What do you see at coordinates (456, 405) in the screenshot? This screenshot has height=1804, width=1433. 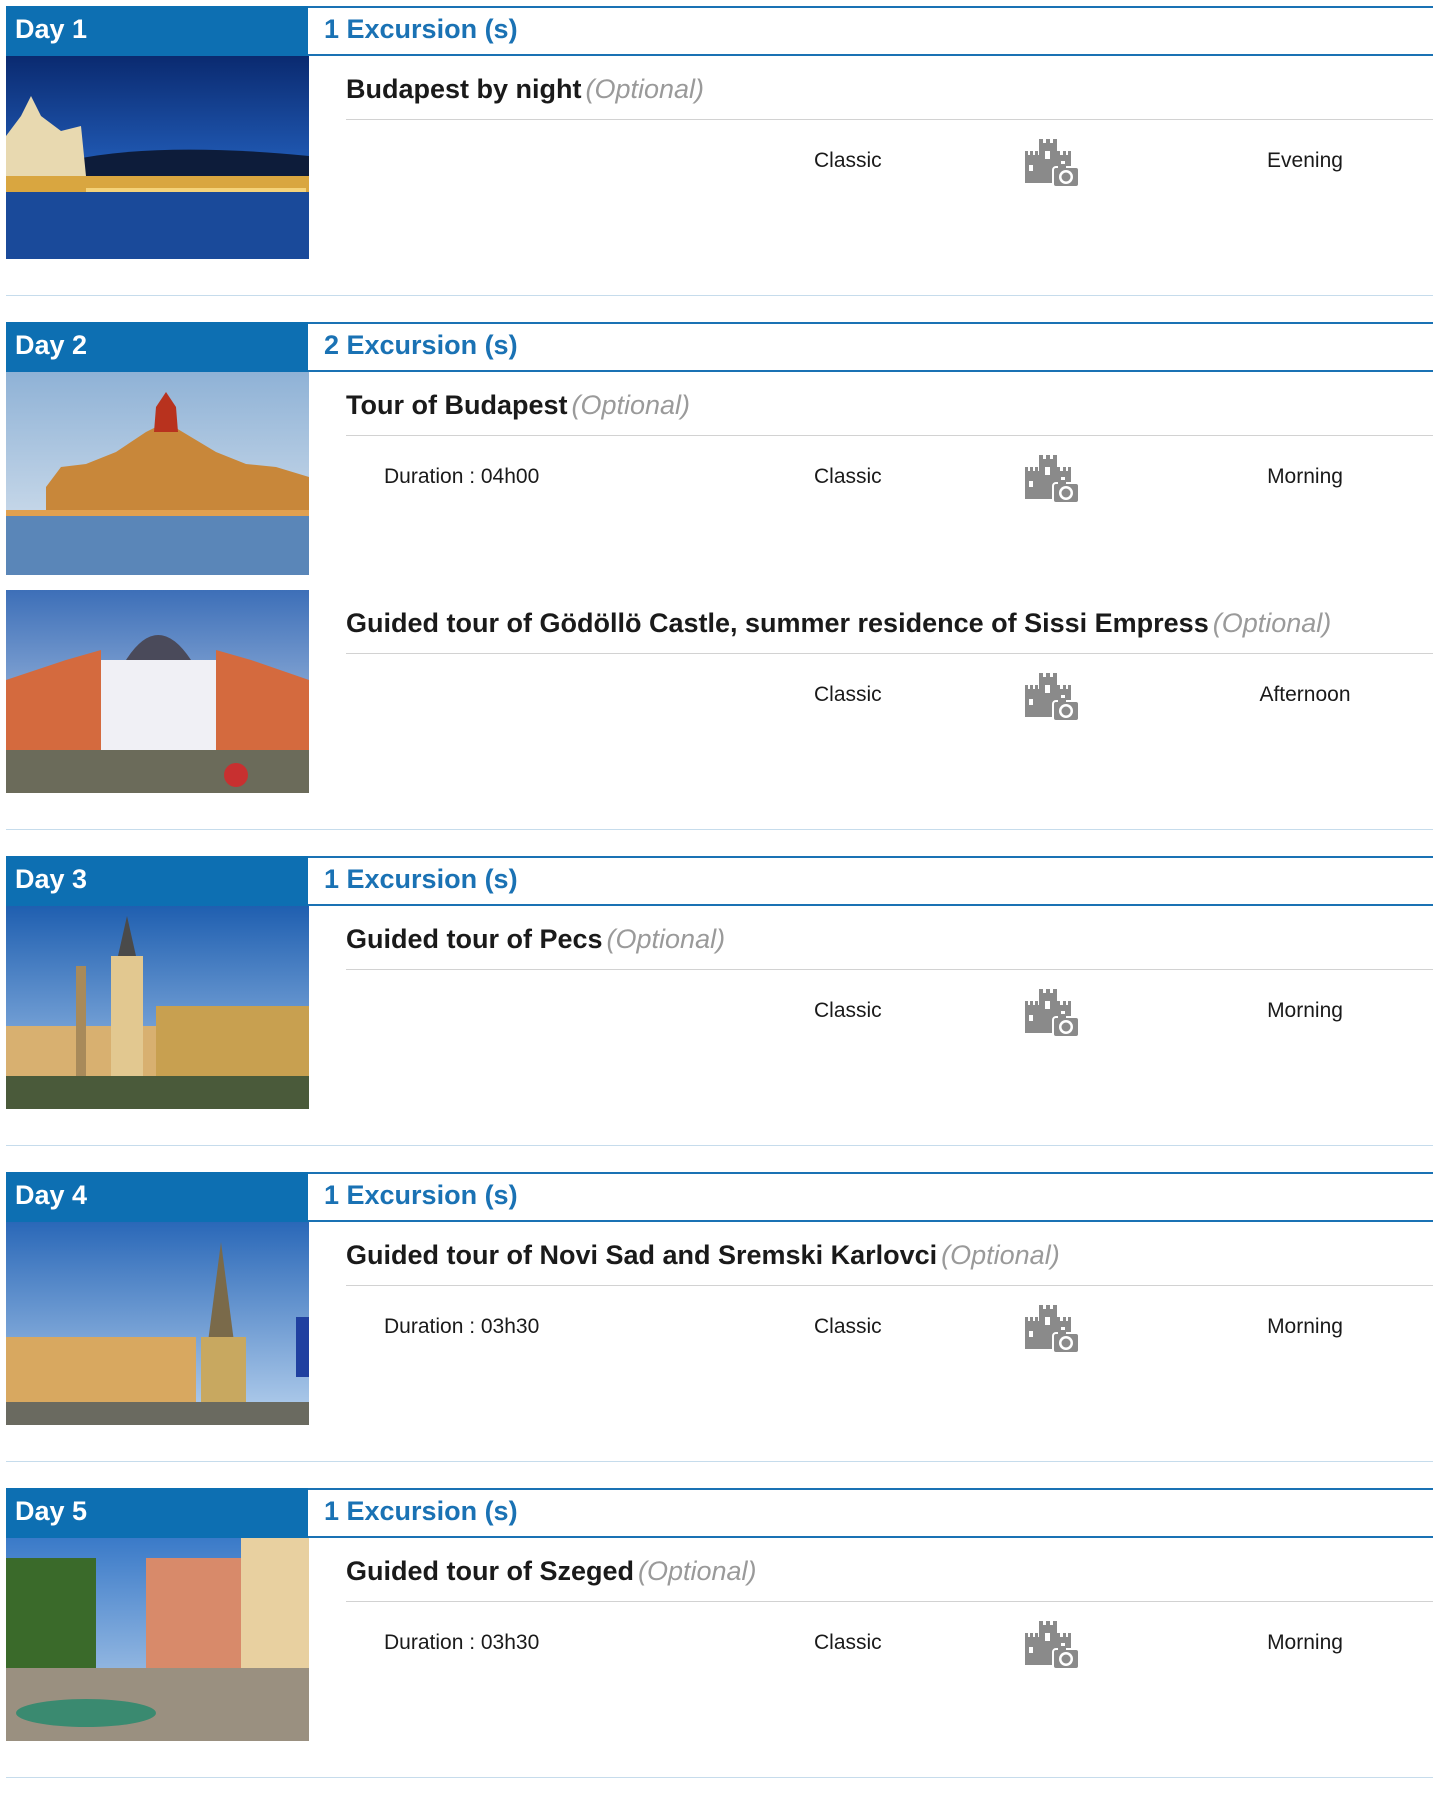 I see `excursion-title: Tour of Budapest` at bounding box center [456, 405].